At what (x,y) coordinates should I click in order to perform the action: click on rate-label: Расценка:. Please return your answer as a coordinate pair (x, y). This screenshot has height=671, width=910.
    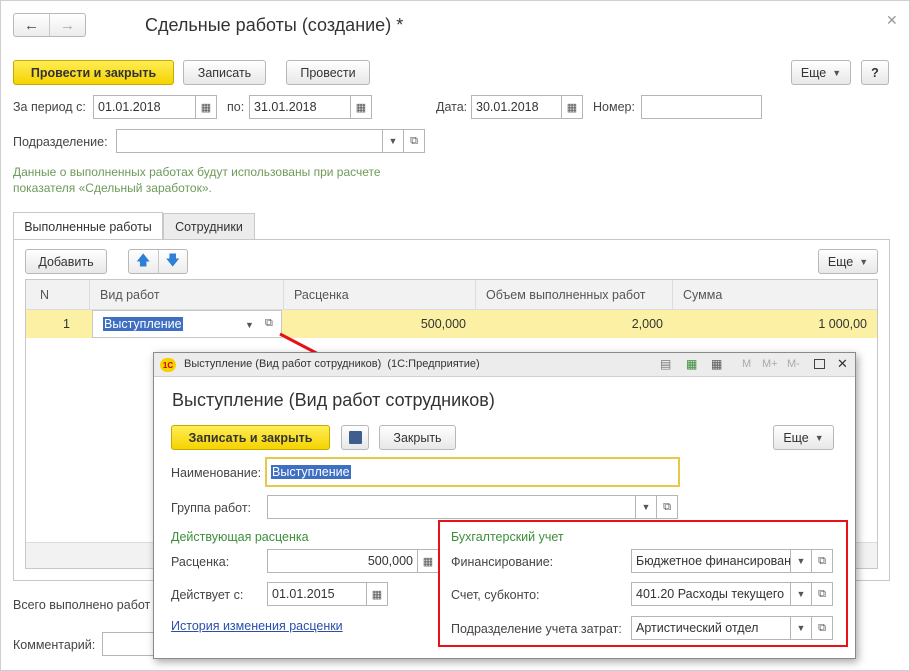
    Looking at the image, I should click on (200, 562).